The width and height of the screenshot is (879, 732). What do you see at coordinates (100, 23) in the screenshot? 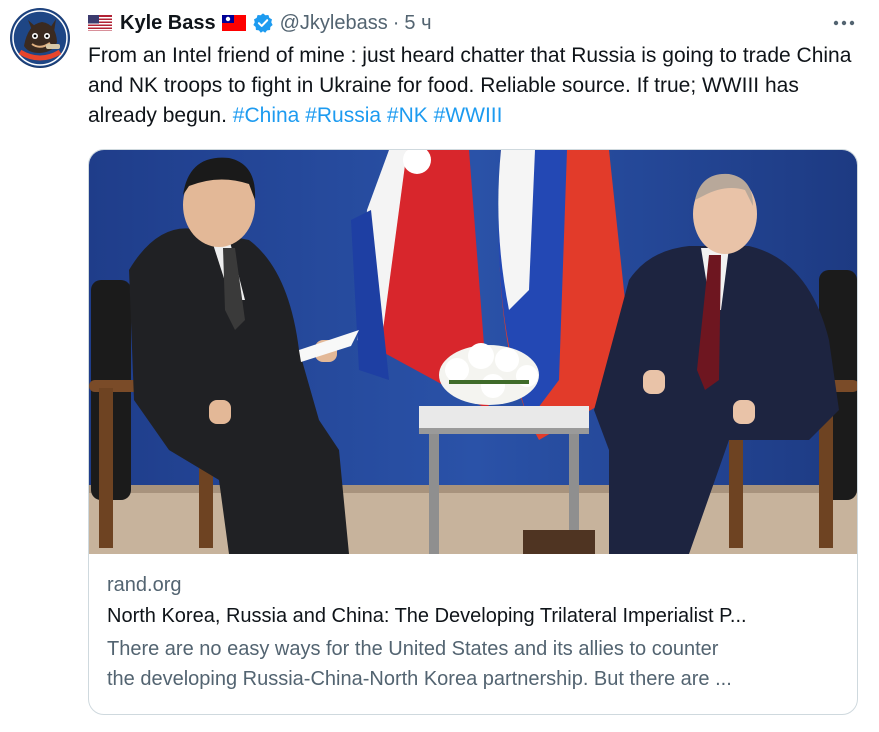
I see `us-flag-icon` at bounding box center [100, 23].